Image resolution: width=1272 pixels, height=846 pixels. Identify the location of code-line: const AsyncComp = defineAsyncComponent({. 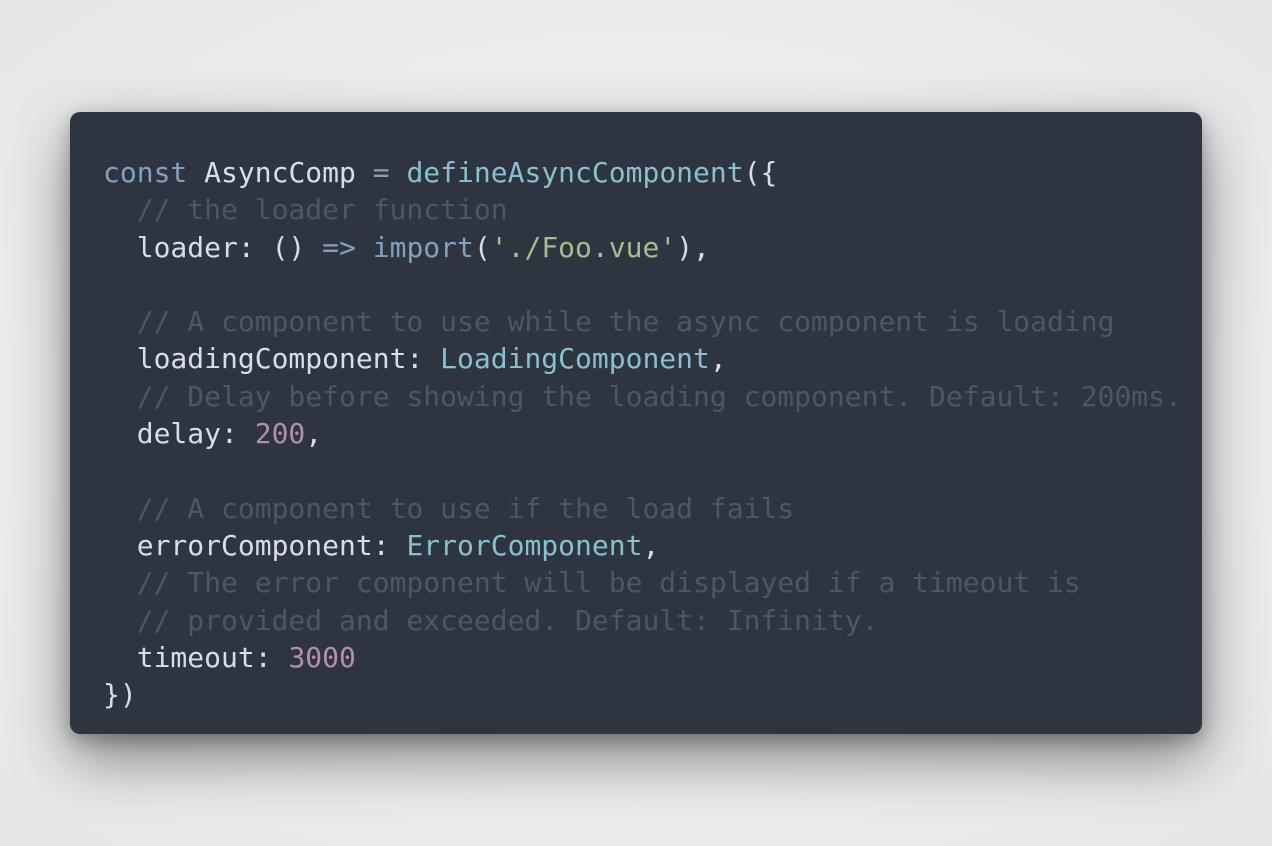
(642, 172).